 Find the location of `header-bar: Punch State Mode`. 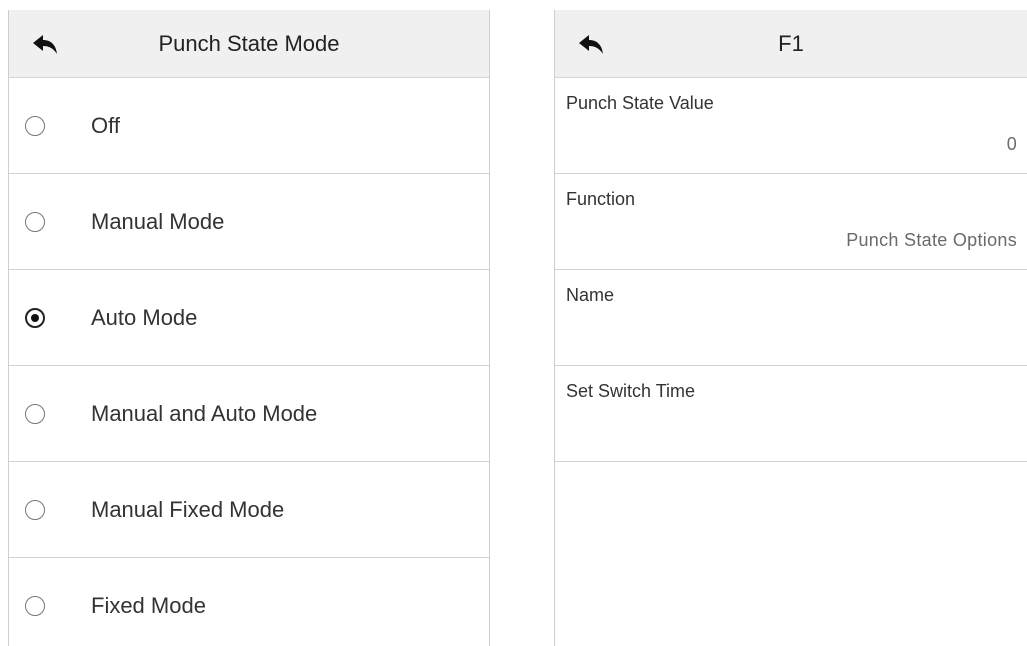

header-bar: Punch State Mode is located at coordinates (249, 44).